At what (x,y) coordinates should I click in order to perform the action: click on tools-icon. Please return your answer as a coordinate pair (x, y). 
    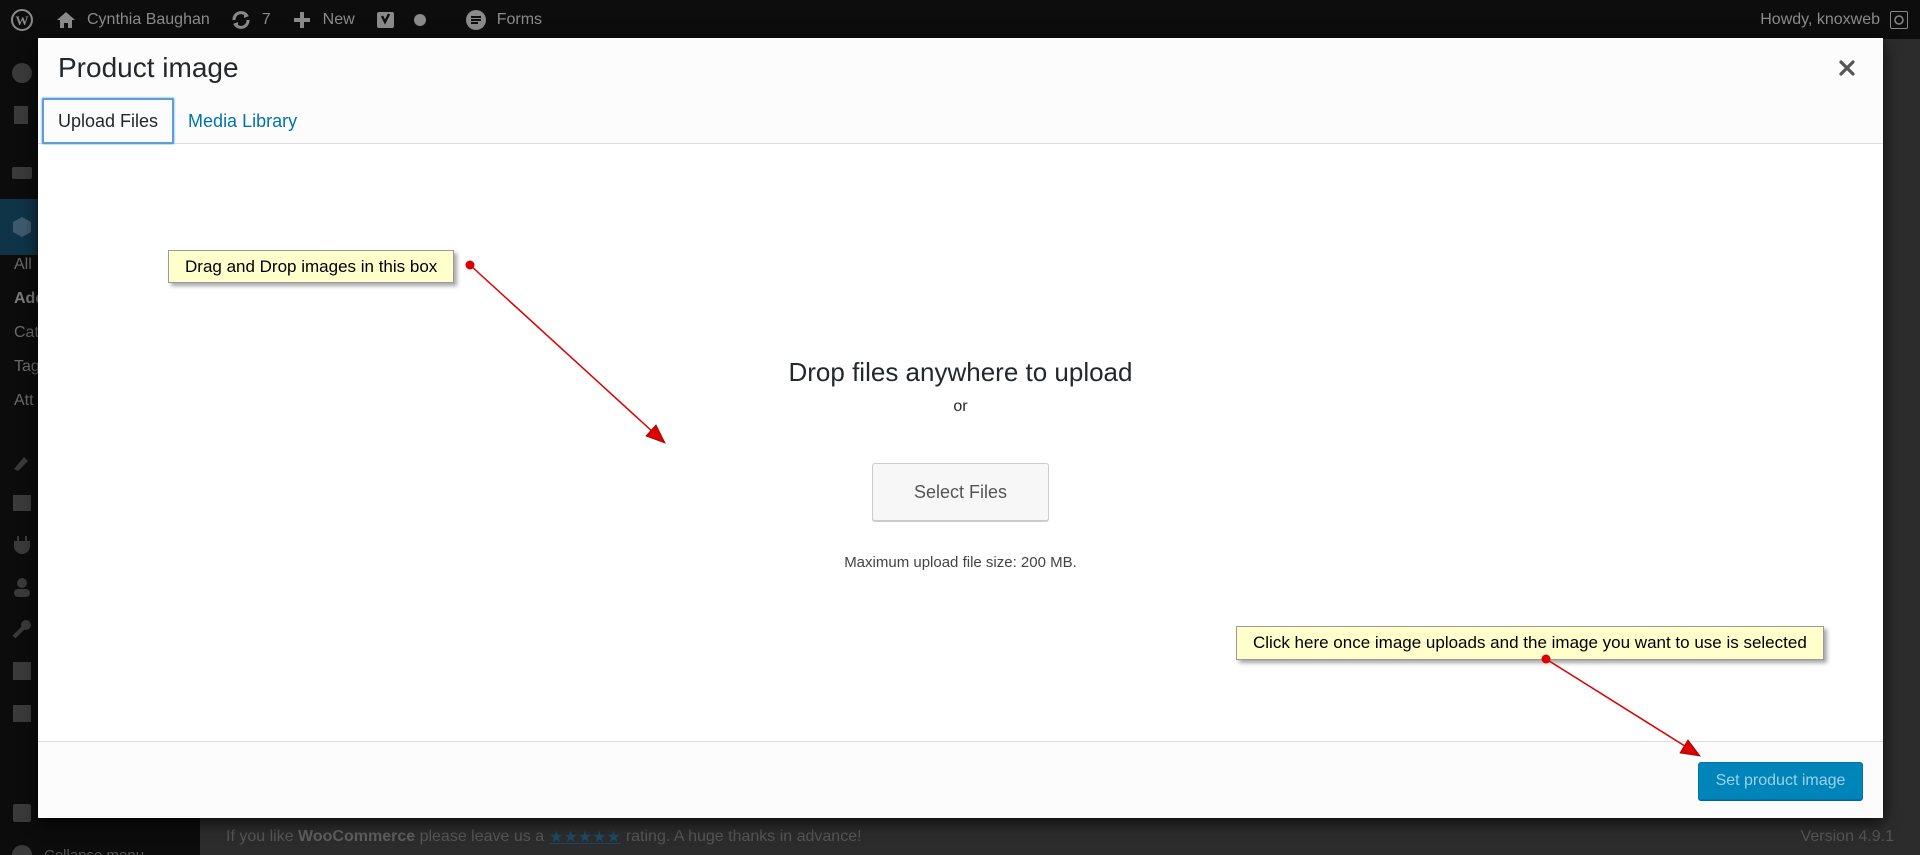
    Looking at the image, I should click on (21, 629).